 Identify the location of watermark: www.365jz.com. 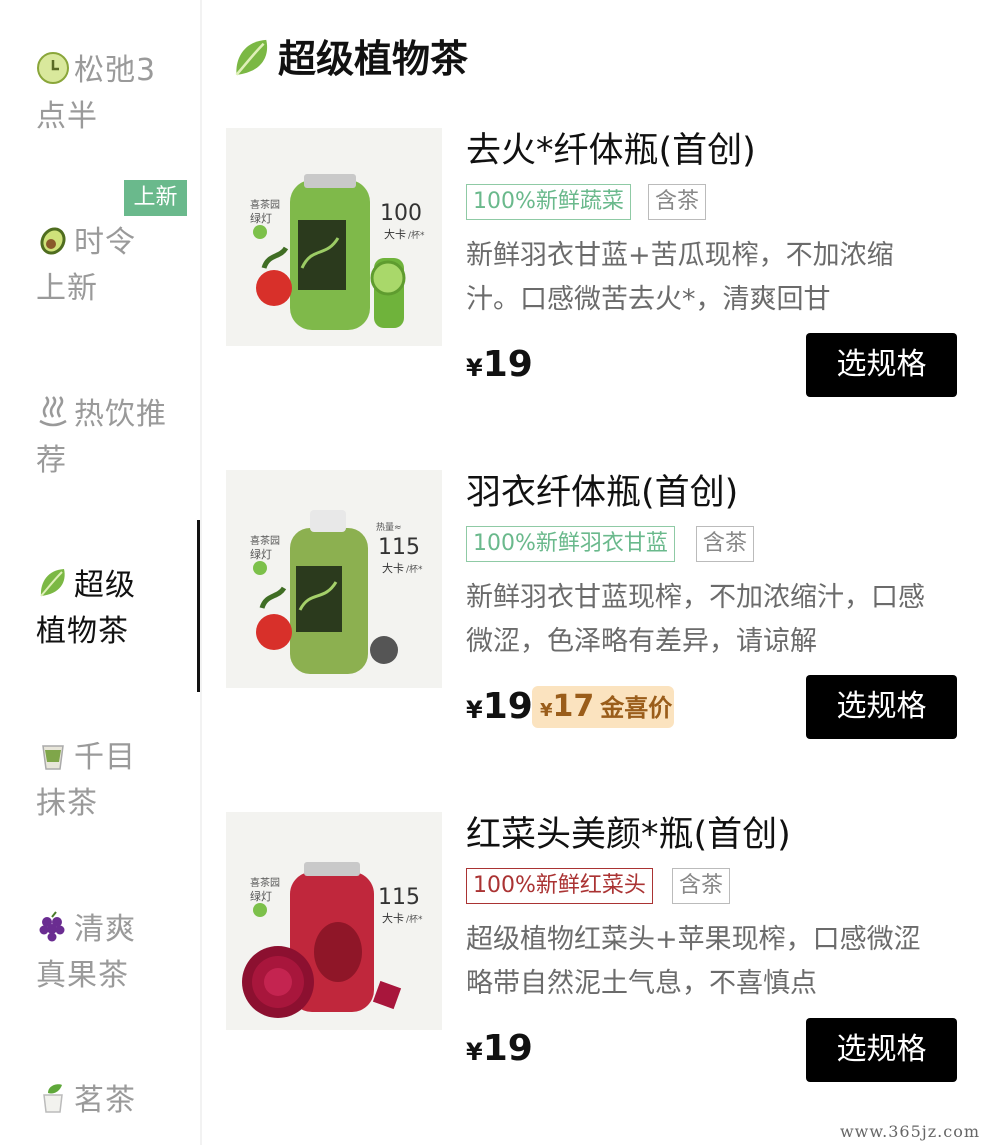
(909, 1131).